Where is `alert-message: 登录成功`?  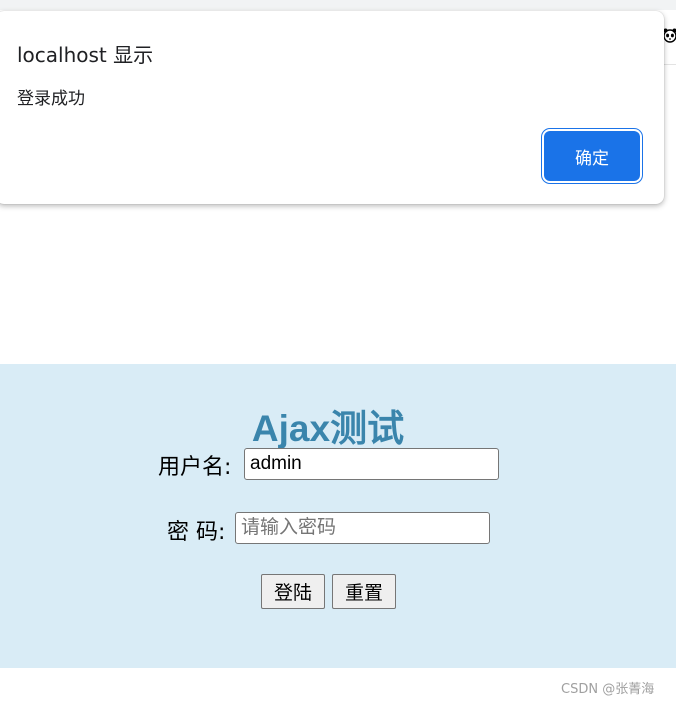
alert-message: 登录成功 is located at coordinates (51, 99).